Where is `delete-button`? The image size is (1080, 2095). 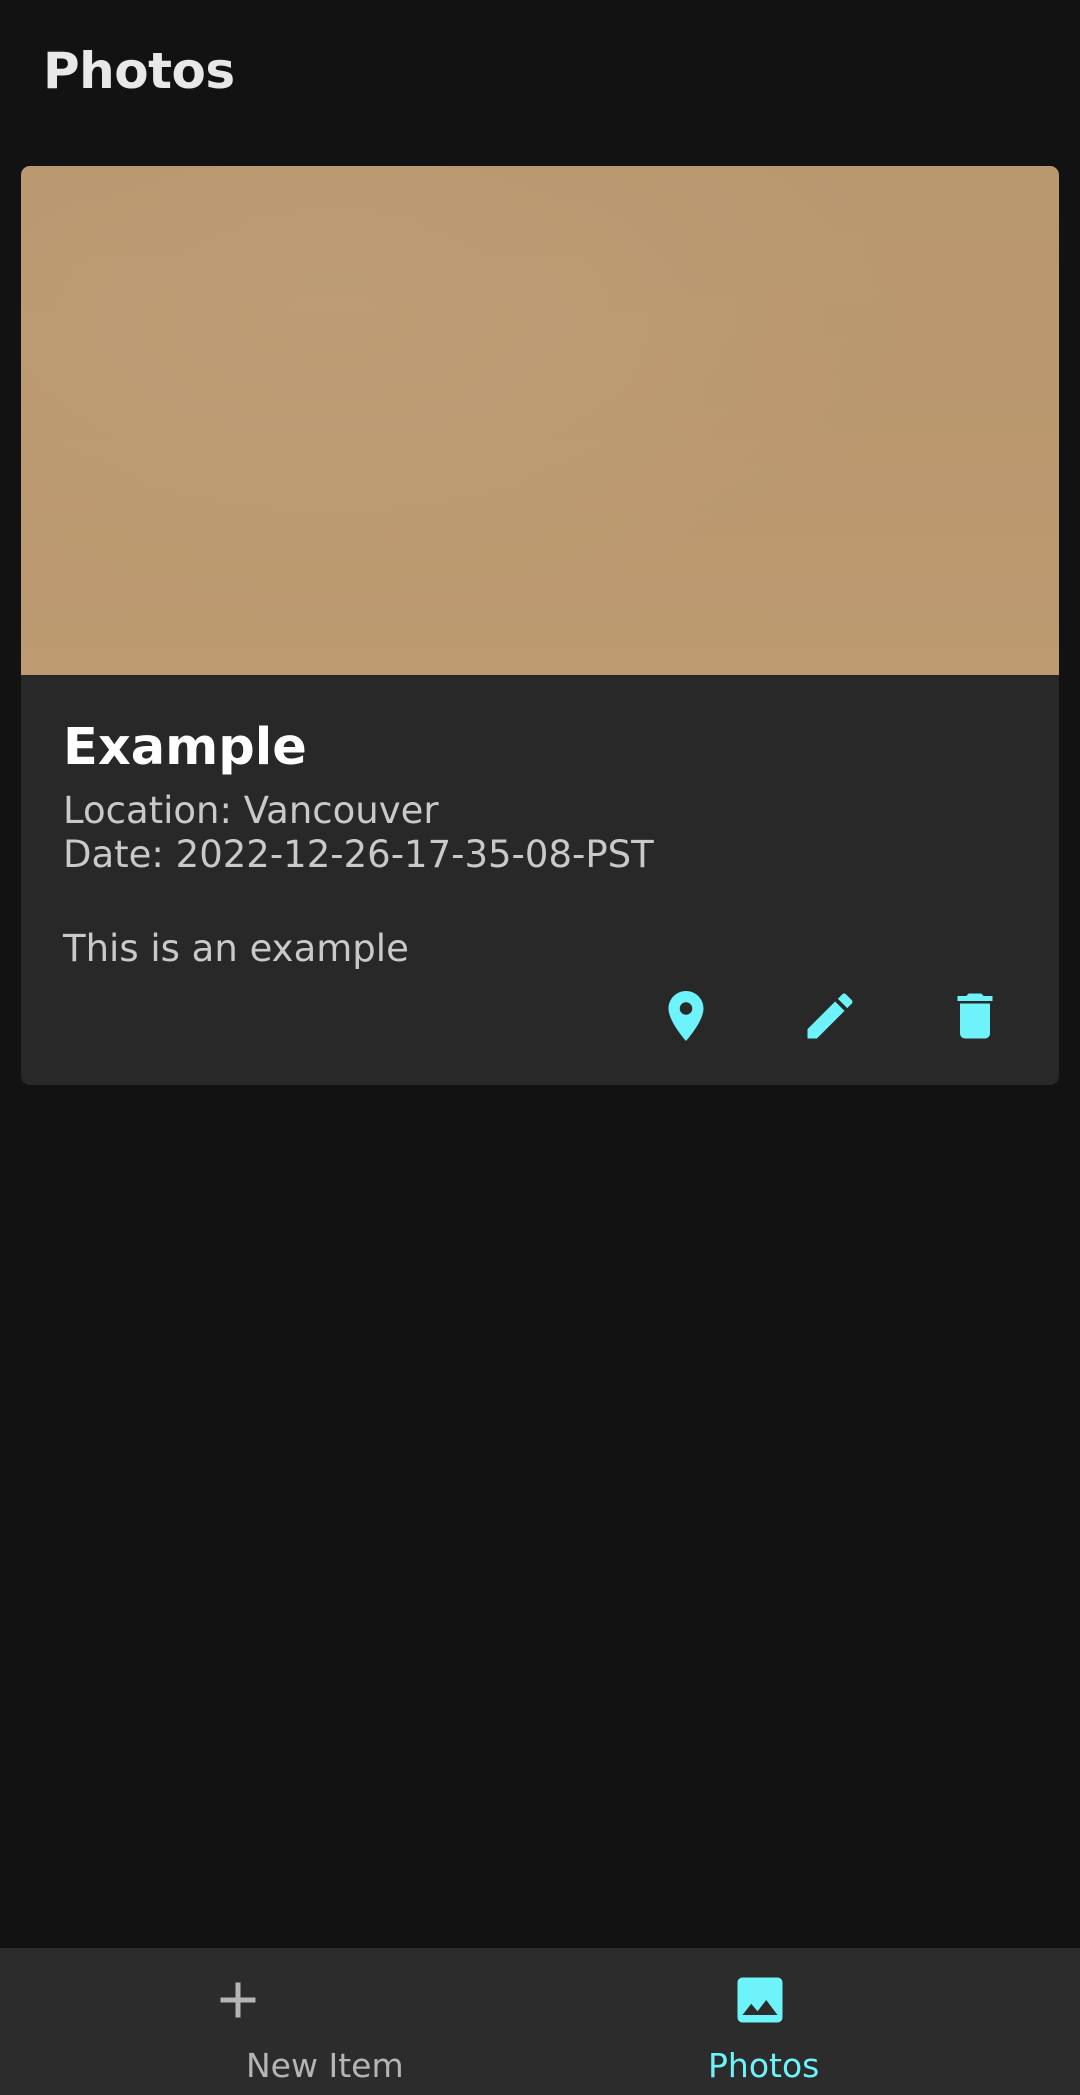
delete-button is located at coordinates (975, 1016).